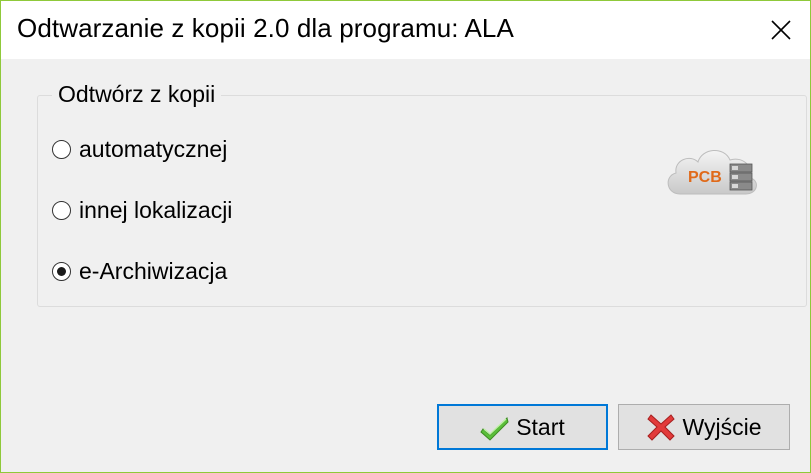 The width and height of the screenshot is (811, 473). I want to click on close-button, so click(781, 30).